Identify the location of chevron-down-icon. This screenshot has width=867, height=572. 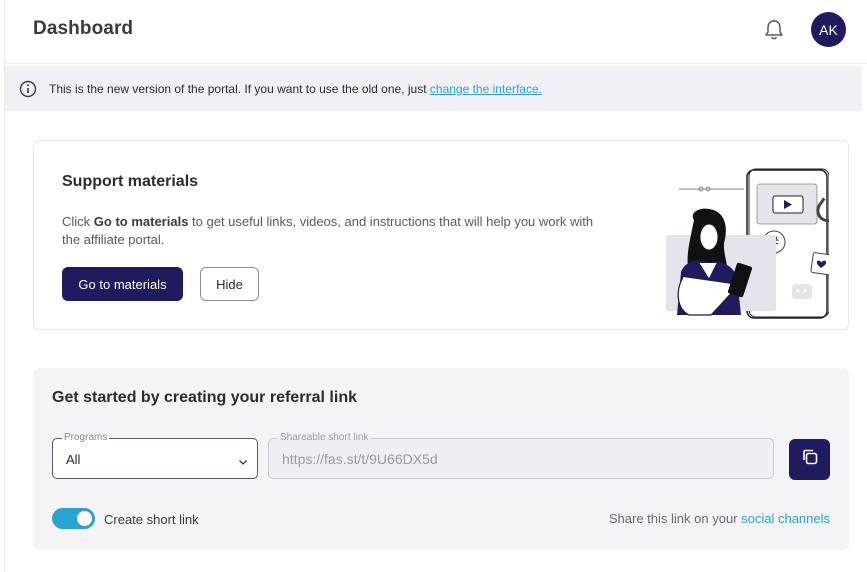
(243, 459).